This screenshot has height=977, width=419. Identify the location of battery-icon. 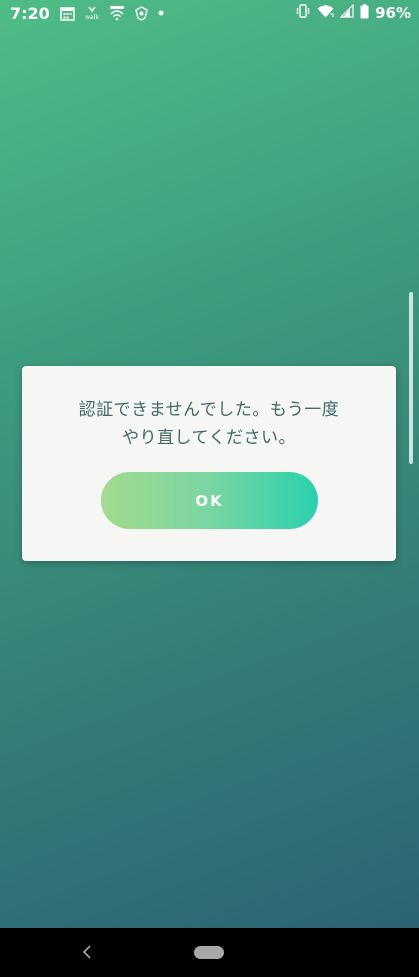
(364, 13).